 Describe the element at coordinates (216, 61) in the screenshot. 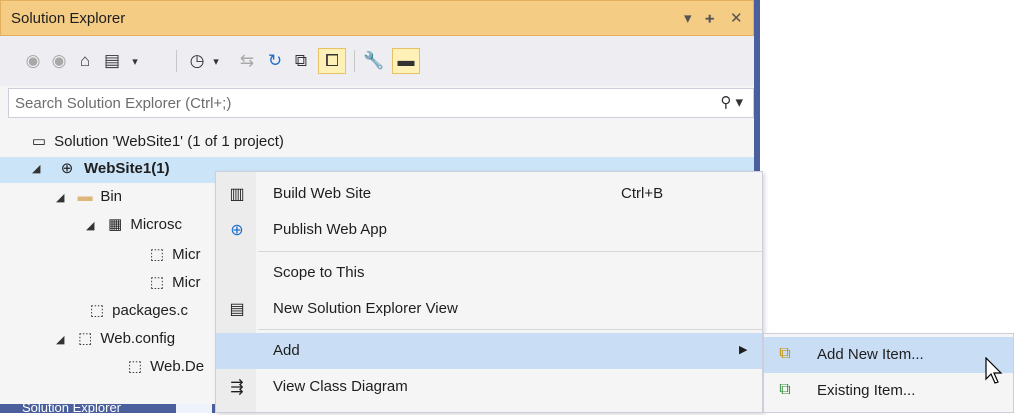

I see `pending-changes-dropdown-icon: ▾` at that location.